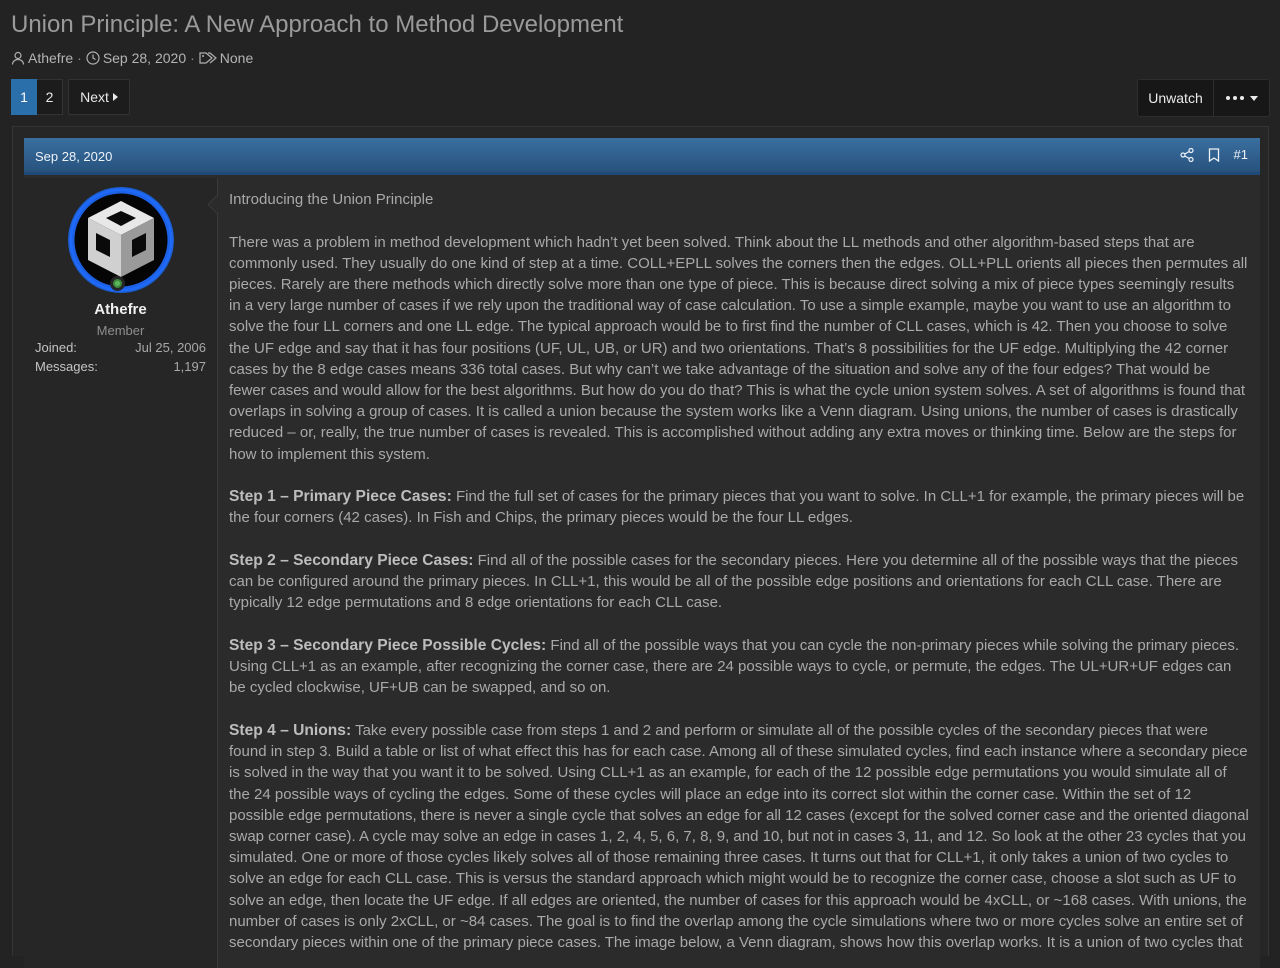  What do you see at coordinates (1253, 98) in the screenshot?
I see `caret-down-icon` at bounding box center [1253, 98].